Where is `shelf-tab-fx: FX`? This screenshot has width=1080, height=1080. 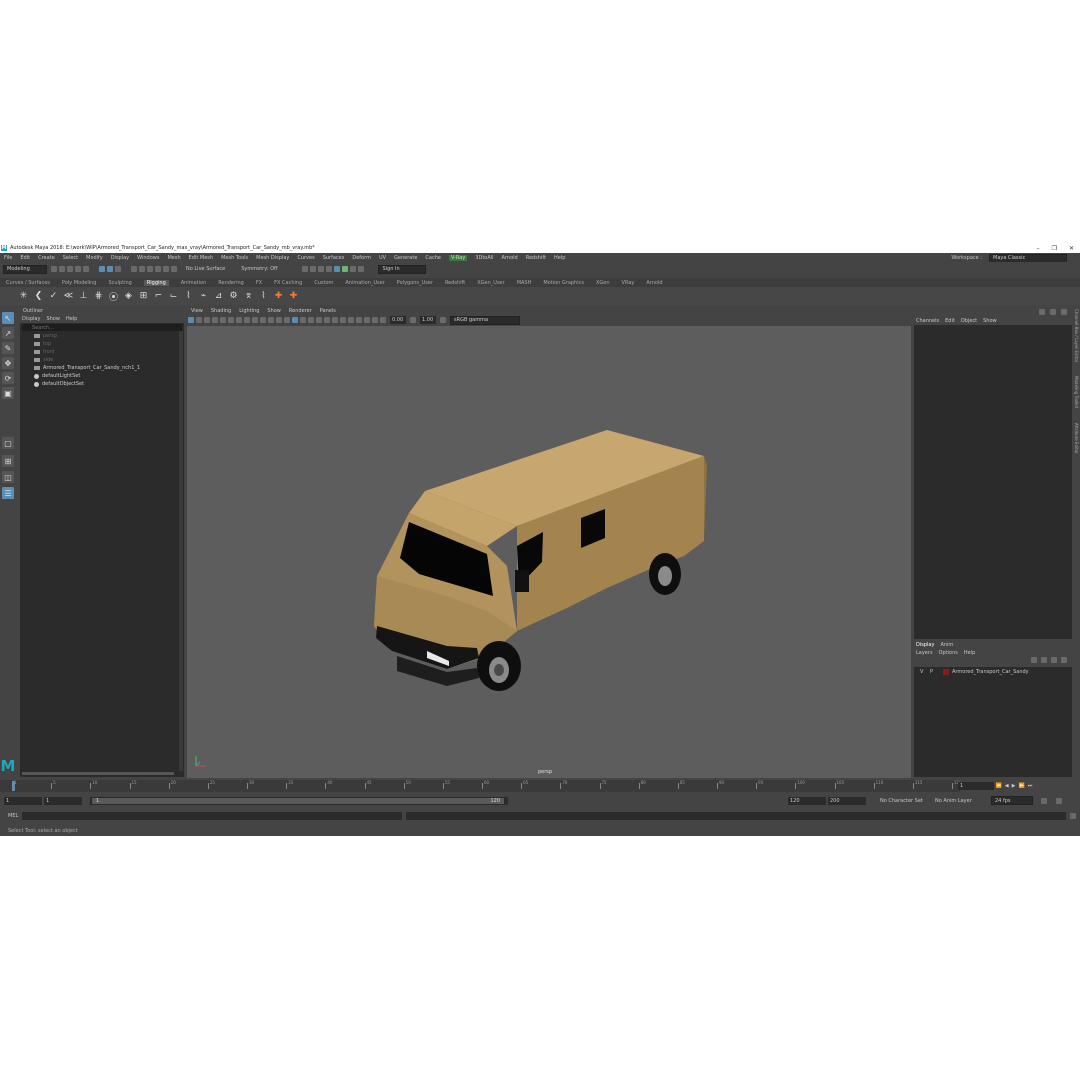
shelf-tab-fx: FX is located at coordinates (259, 283).